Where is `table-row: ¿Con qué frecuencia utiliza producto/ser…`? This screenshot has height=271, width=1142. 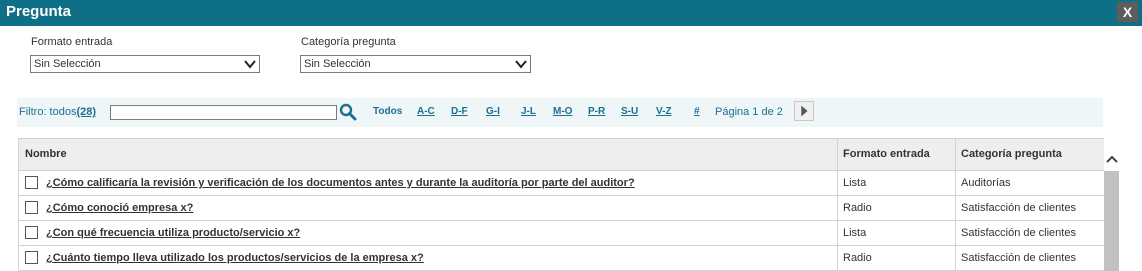
table-row: ¿Con qué frecuencia utiliza producto/ser… is located at coordinates (562, 233).